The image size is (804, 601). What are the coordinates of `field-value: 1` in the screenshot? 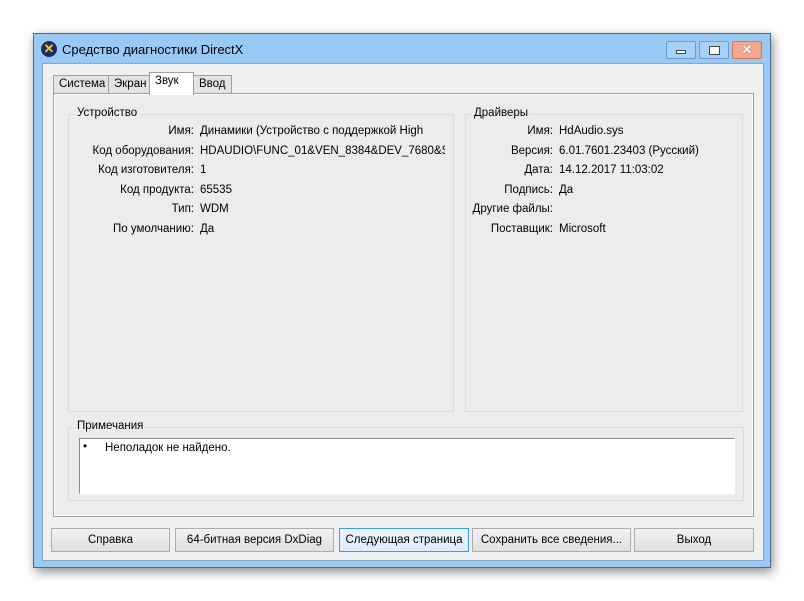 It's located at (203, 170).